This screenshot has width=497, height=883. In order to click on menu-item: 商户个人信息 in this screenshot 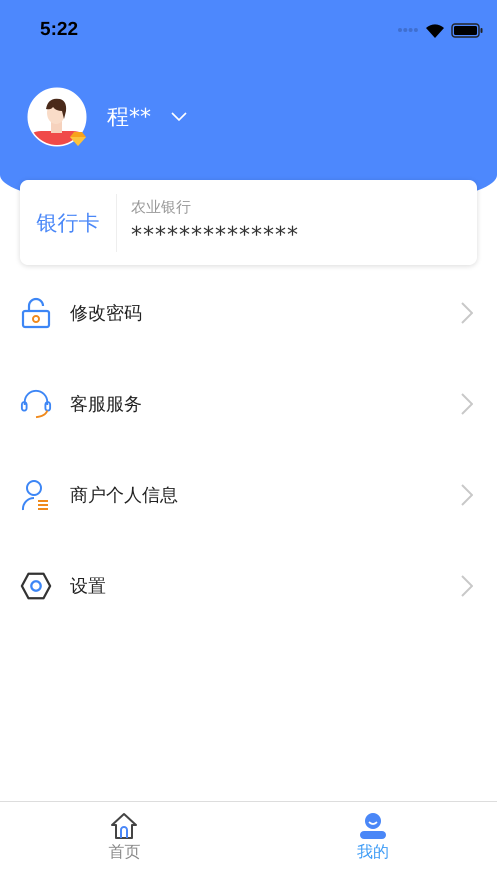, I will do `click(256, 494)`.